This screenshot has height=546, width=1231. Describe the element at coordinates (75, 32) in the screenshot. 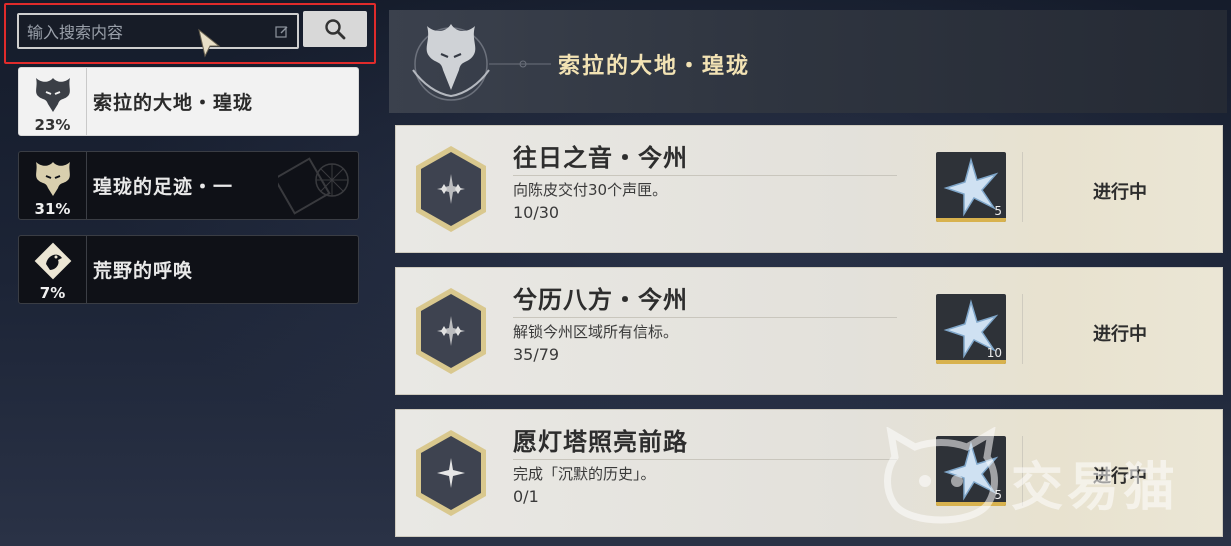

I see `search-placeholder: 输入搜索内容` at that location.